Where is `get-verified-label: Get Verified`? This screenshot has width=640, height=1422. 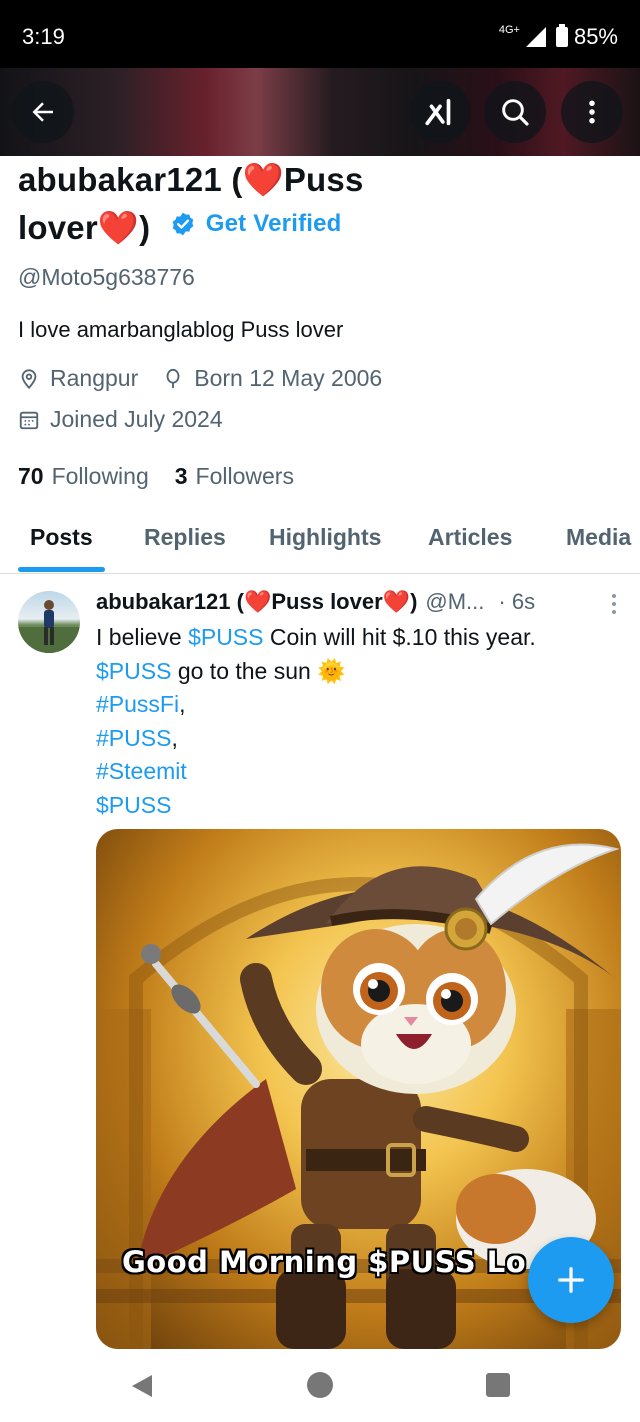 get-verified-label: Get Verified is located at coordinates (273, 223).